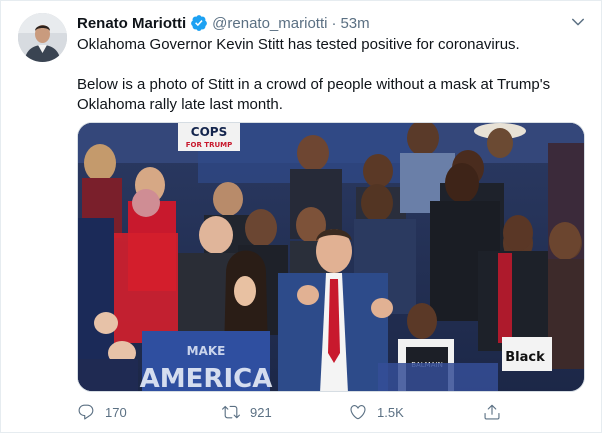 This screenshot has width=602, height=433. What do you see at coordinates (131, 23) in the screenshot?
I see `author-name: Renato Mariotti` at bounding box center [131, 23].